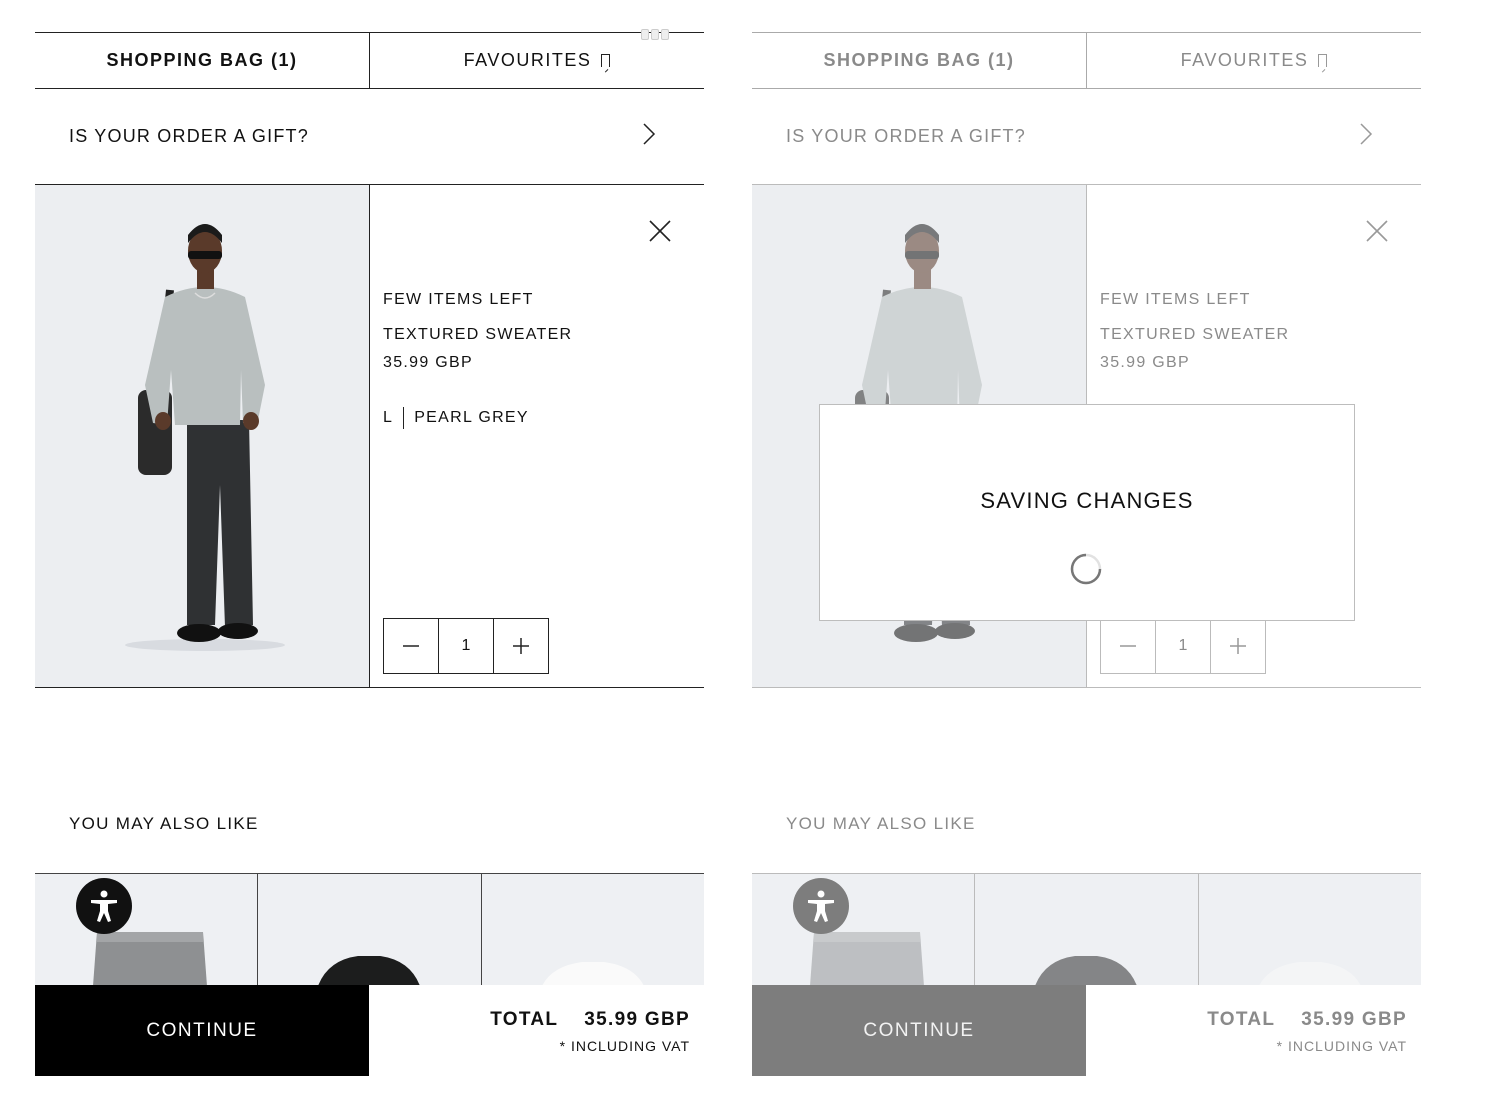  Describe the element at coordinates (1087, 500) in the screenshot. I see `saving-changes-title: SAVING CHANGES` at that location.